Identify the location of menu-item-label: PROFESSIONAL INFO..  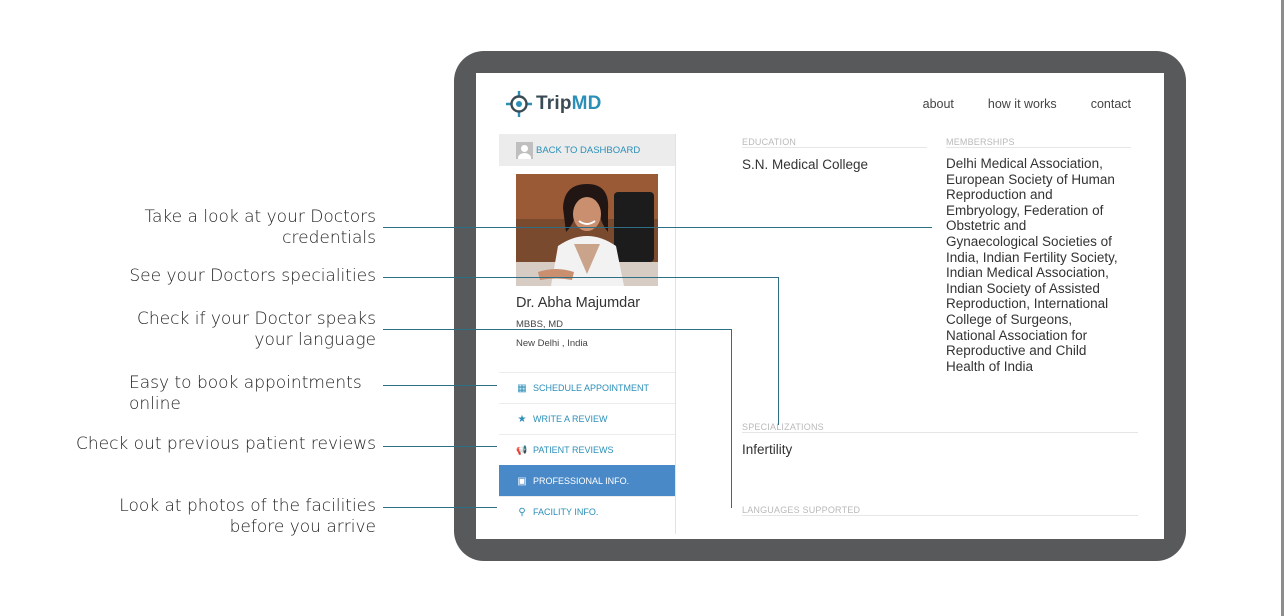
(581, 481).